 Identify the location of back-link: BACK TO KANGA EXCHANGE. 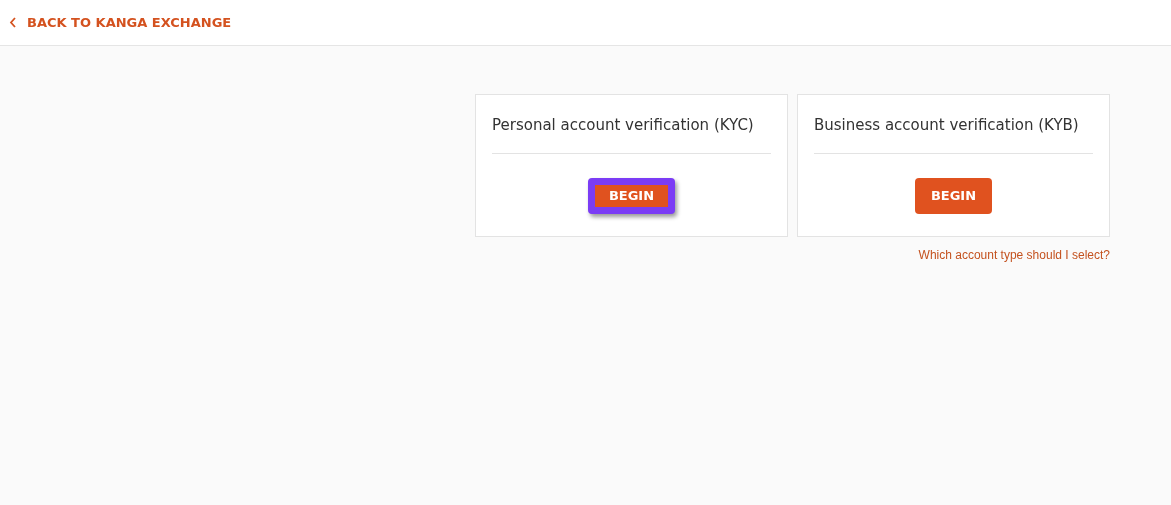
(120, 22).